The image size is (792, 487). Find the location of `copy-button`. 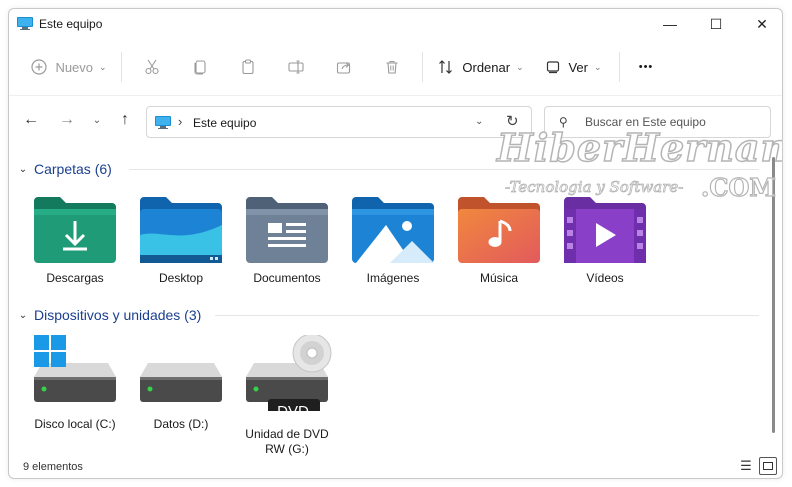

copy-button is located at coordinates (200, 67).